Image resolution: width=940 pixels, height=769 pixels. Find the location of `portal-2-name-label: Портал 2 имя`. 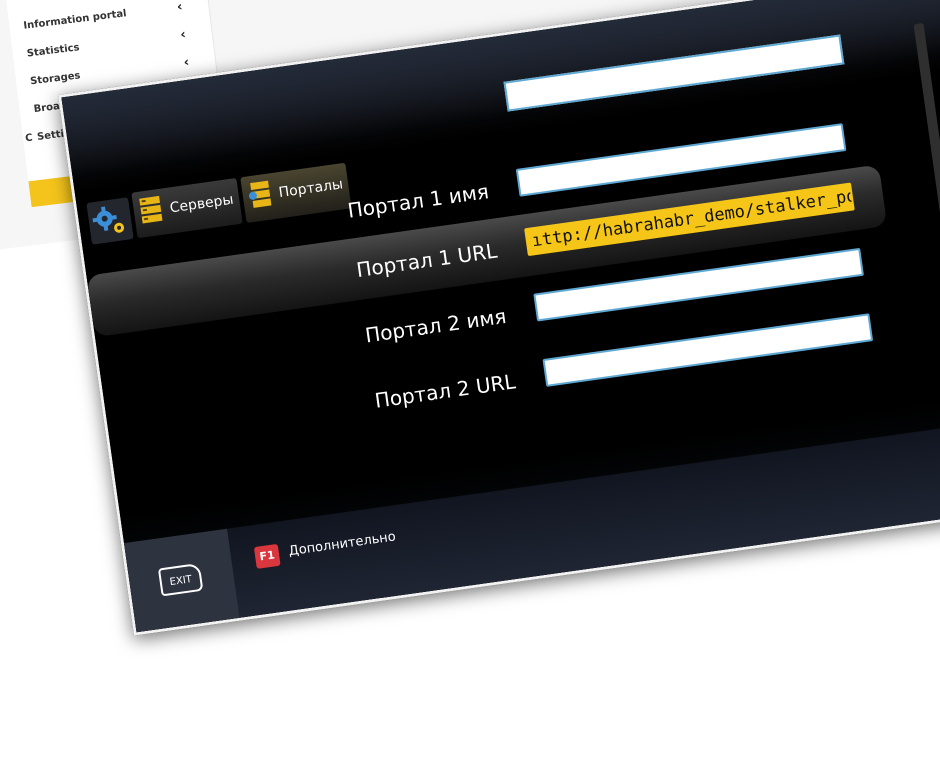

portal-2-name-label: Портал 2 имя is located at coordinates (435, 325).